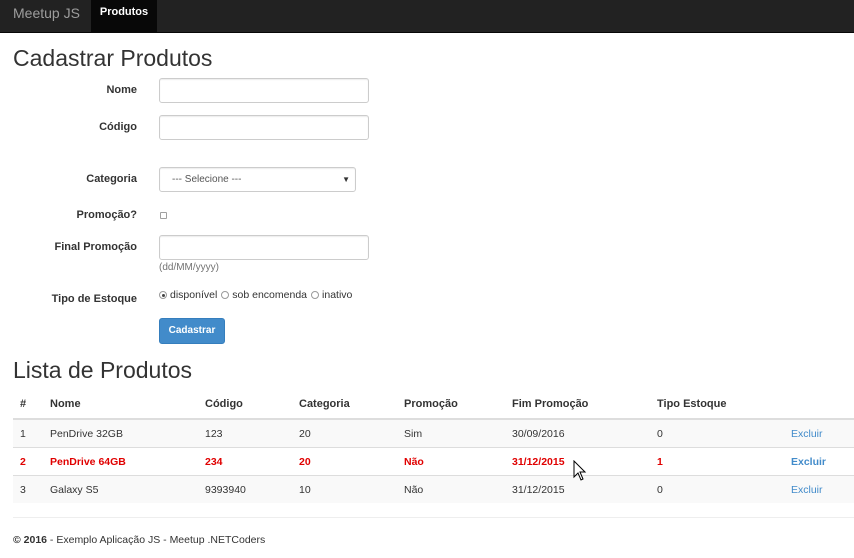  Describe the element at coordinates (28, 433) in the screenshot. I see `cell-id: 1` at that location.